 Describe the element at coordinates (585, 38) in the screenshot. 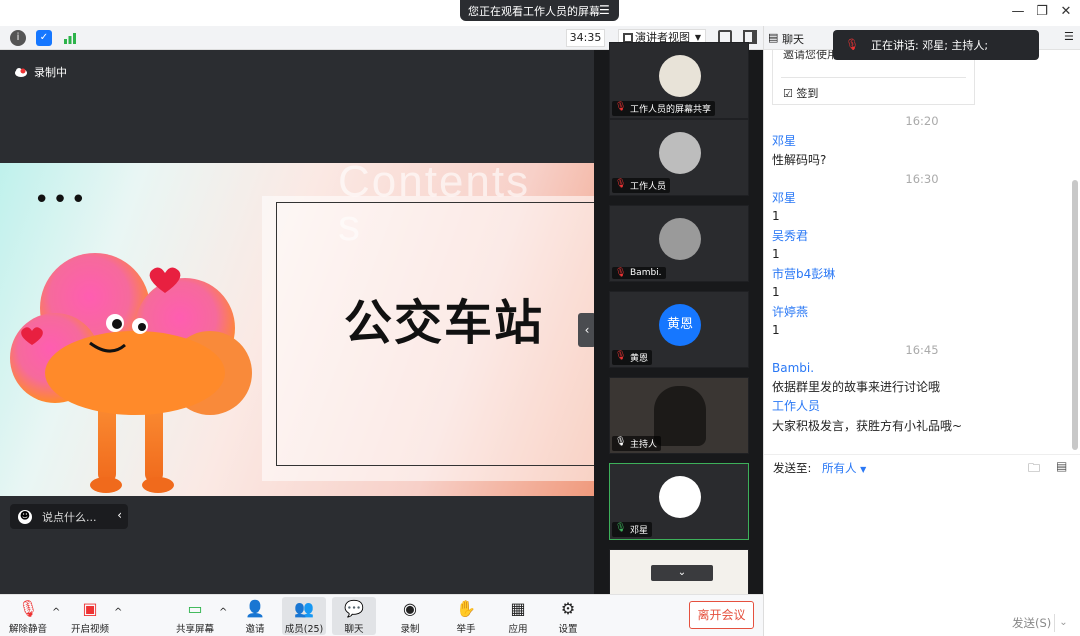

I see `meeting-timer: 34:35` at that location.